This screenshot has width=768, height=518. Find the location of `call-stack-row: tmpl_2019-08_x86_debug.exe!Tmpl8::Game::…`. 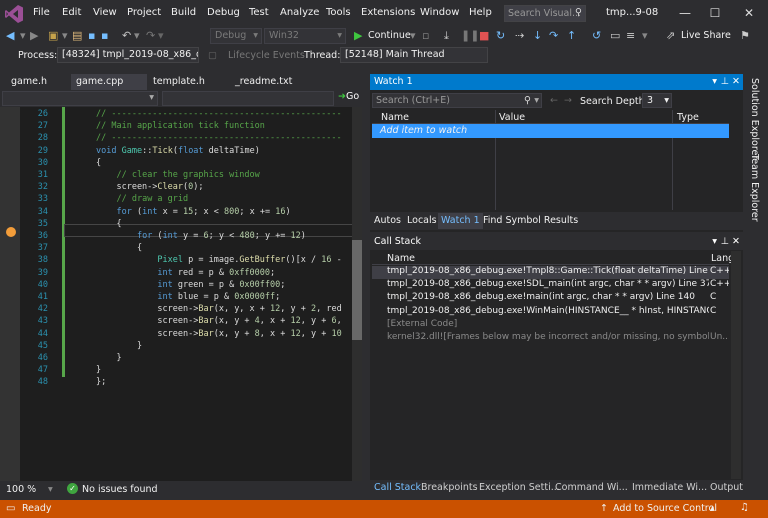

call-stack-row: tmpl_2019-08_x86_debug.exe!Tmpl8::Game::… is located at coordinates (550, 272).